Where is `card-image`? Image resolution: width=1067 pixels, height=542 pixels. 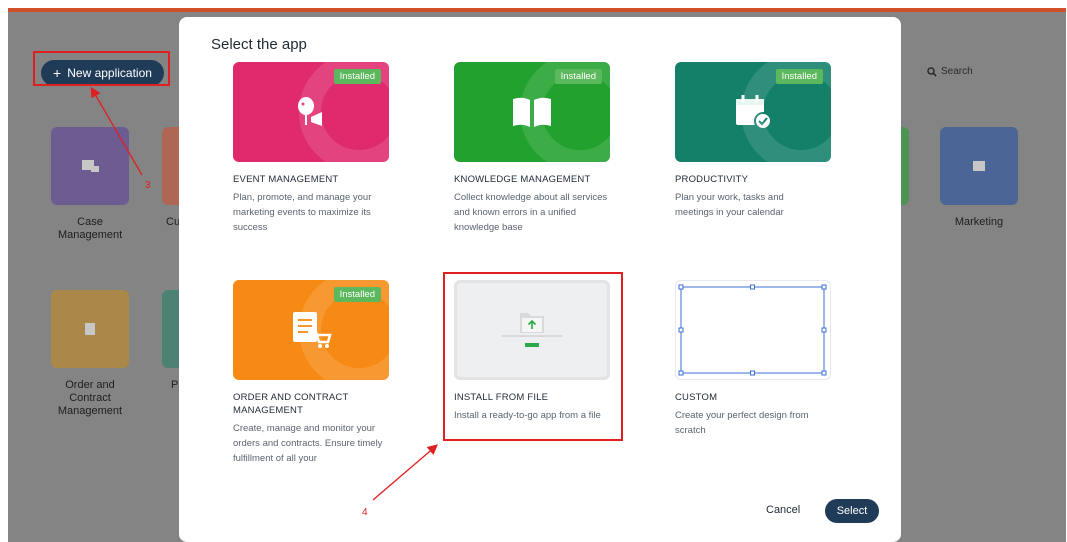
card-image is located at coordinates (753, 330).